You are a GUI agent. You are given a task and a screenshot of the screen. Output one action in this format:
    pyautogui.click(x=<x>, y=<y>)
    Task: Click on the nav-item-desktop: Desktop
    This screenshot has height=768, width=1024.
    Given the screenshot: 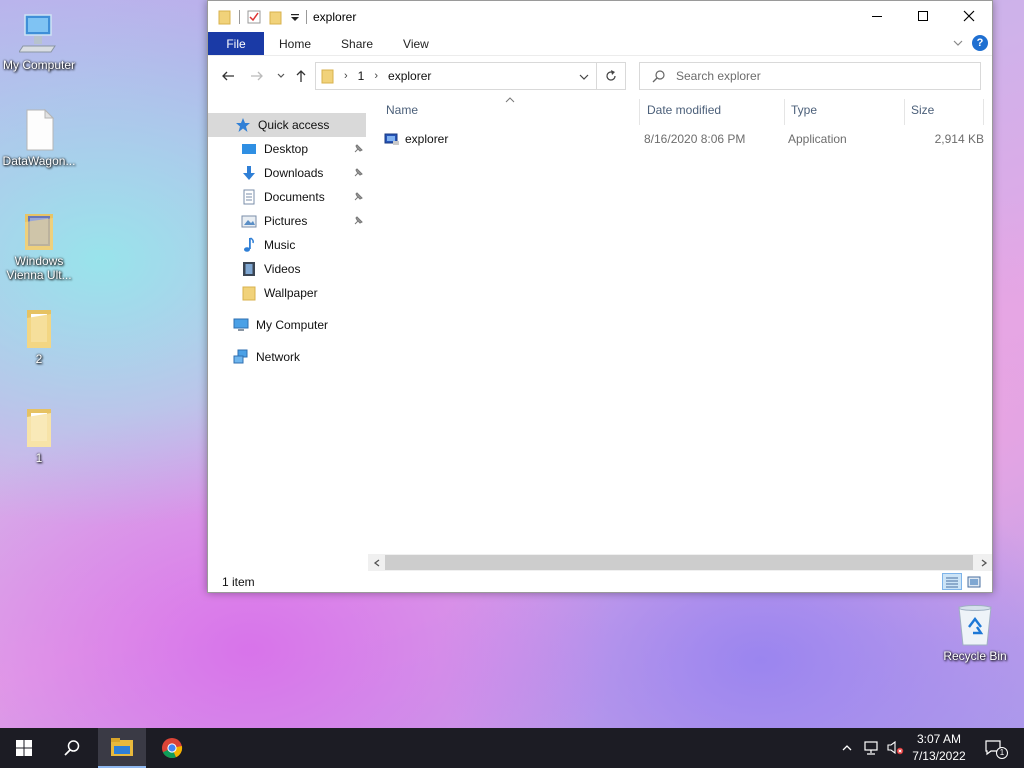 What is the action you would take?
    pyautogui.click(x=287, y=149)
    